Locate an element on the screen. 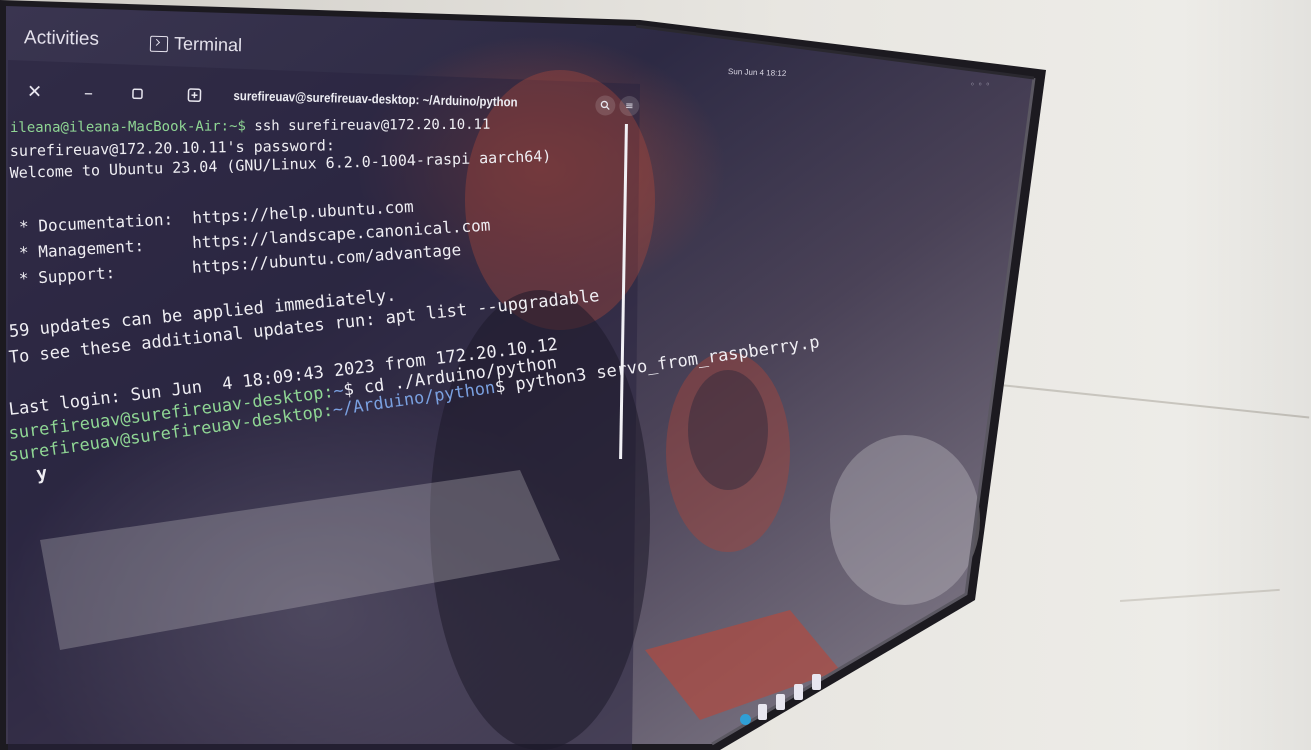 The width and height of the screenshot is (1311, 750). ssh-command: ssh surefireuav@172.20.10.11 is located at coordinates (372, 125).